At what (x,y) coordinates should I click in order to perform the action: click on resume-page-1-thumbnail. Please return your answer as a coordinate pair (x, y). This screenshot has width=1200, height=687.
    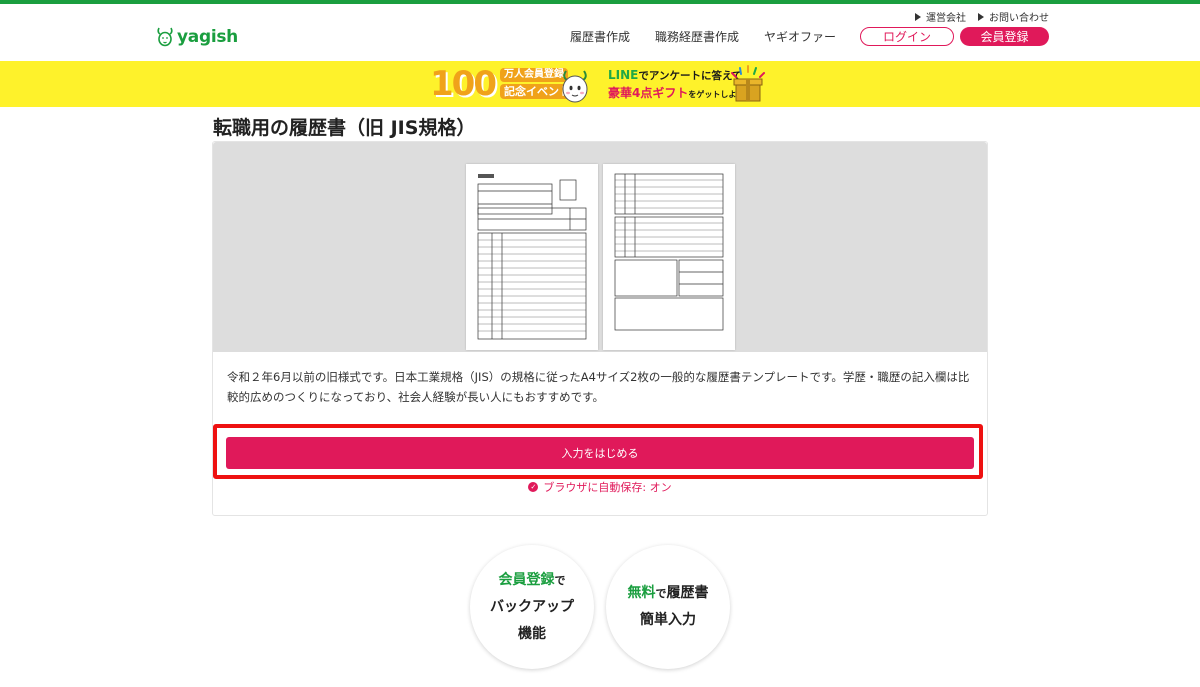
    Looking at the image, I should click on (532, 257).